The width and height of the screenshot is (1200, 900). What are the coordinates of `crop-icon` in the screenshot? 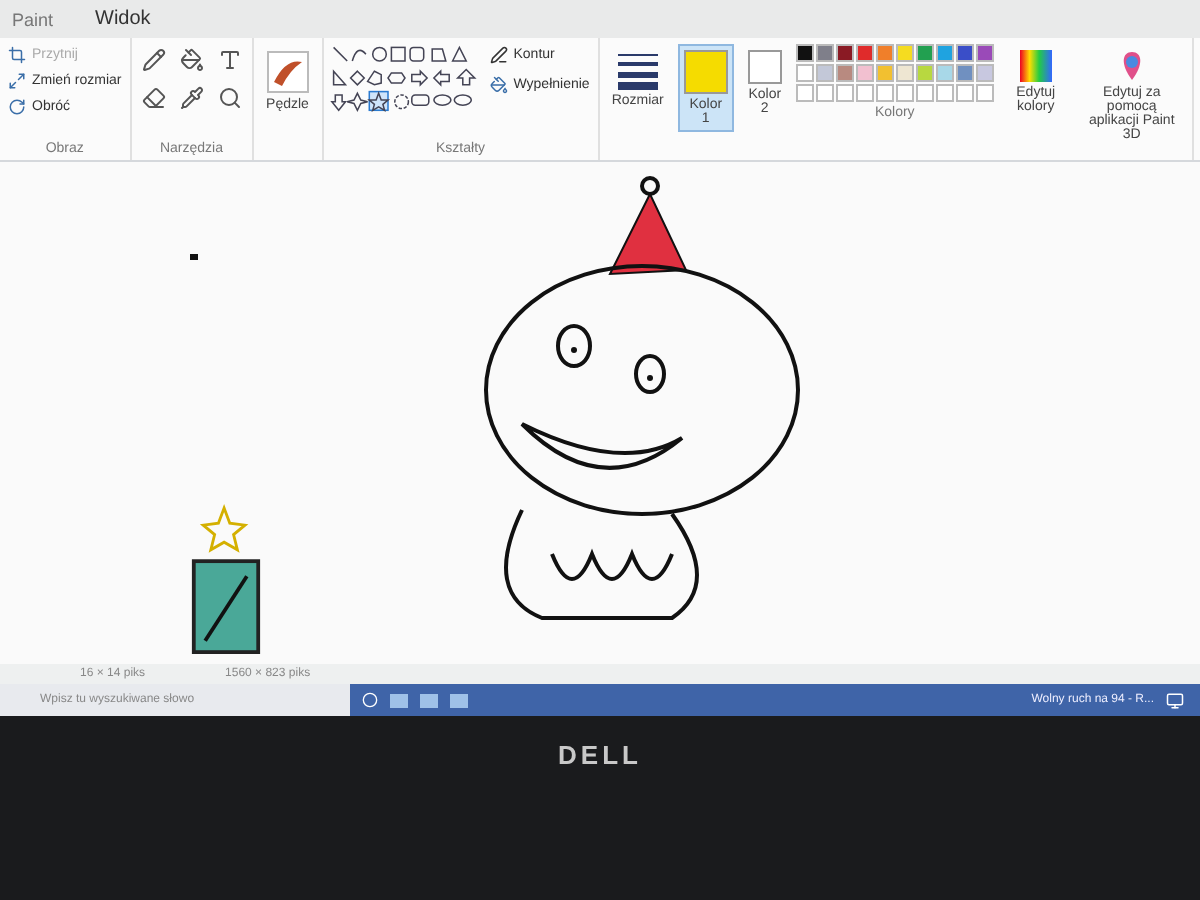 It's located at (17, 55).